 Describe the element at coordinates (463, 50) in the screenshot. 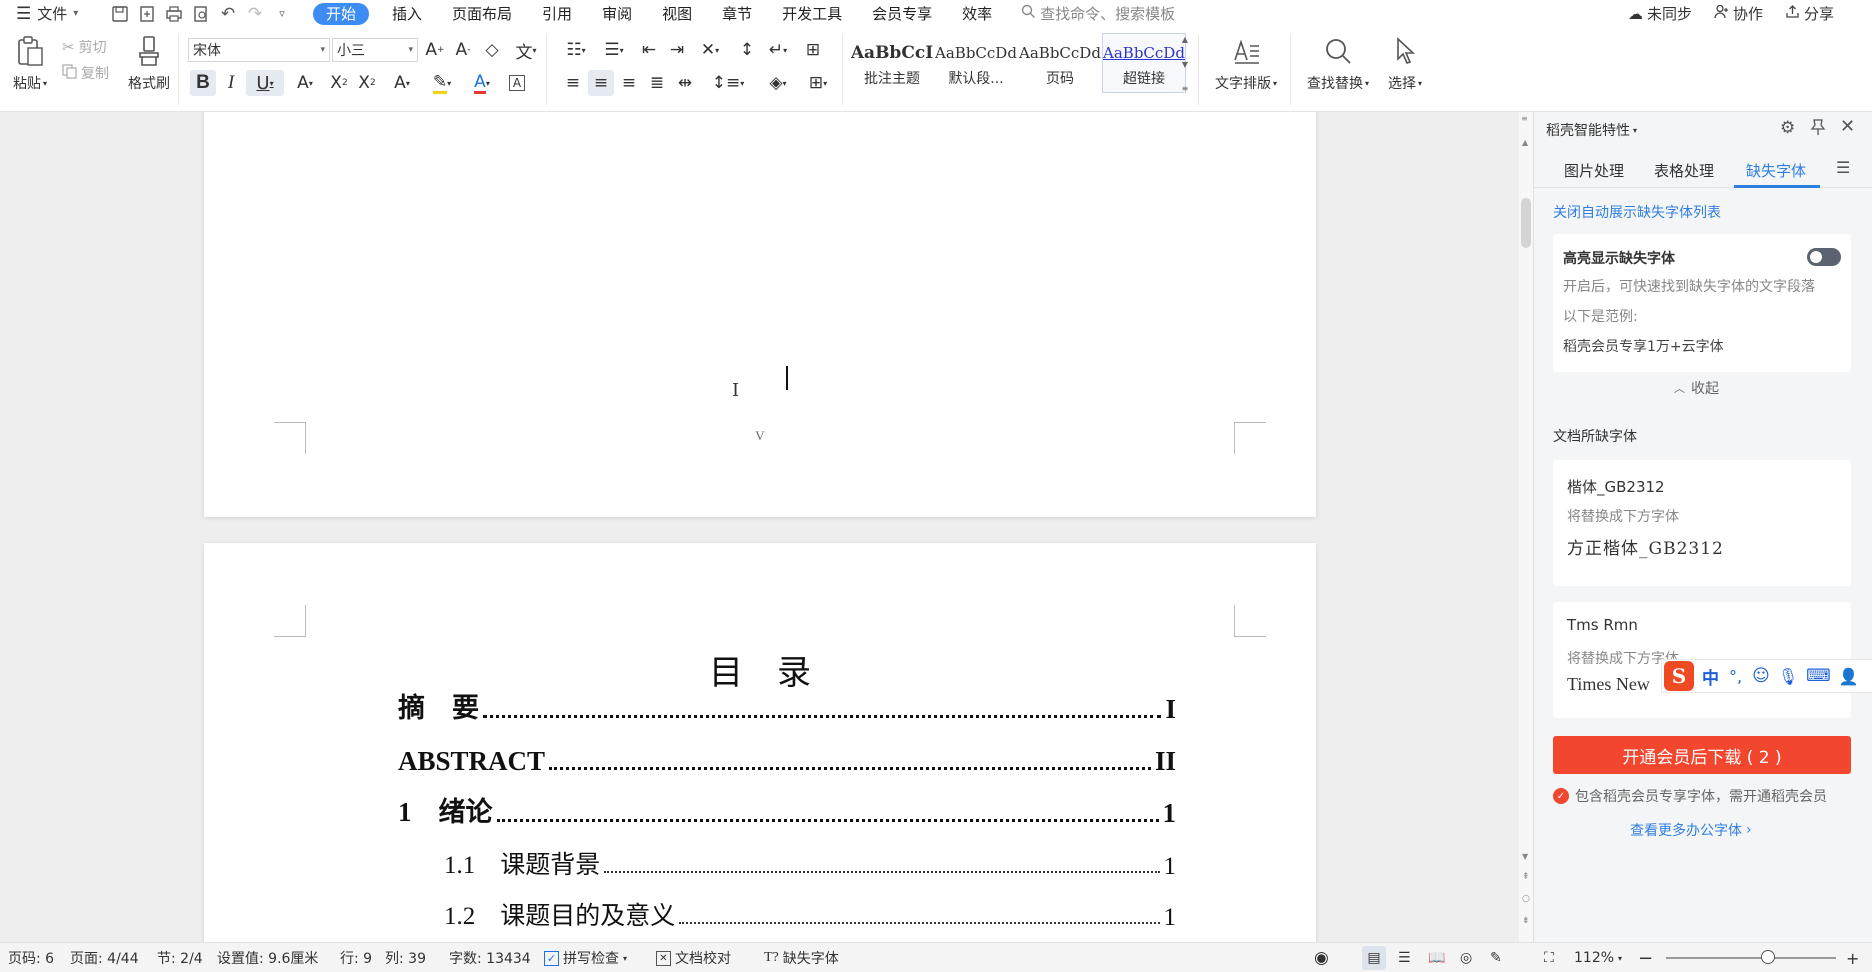

I see `shrink-font-icon: A-` at that location.